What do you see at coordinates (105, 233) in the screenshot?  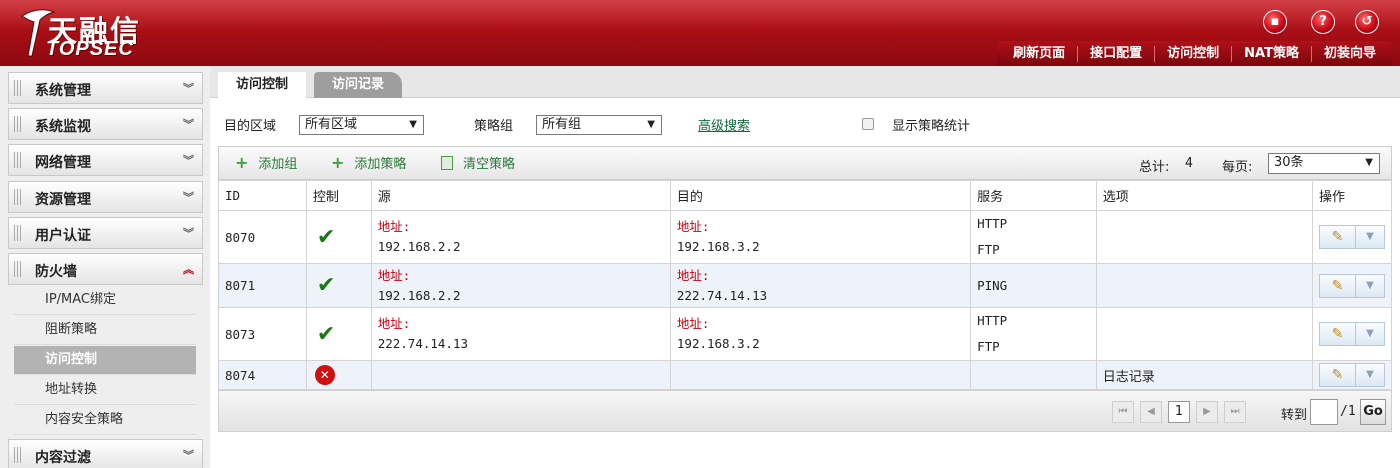 I see `menu-user-auth: 用户认证 ︾` at bounding box center [105, 233].